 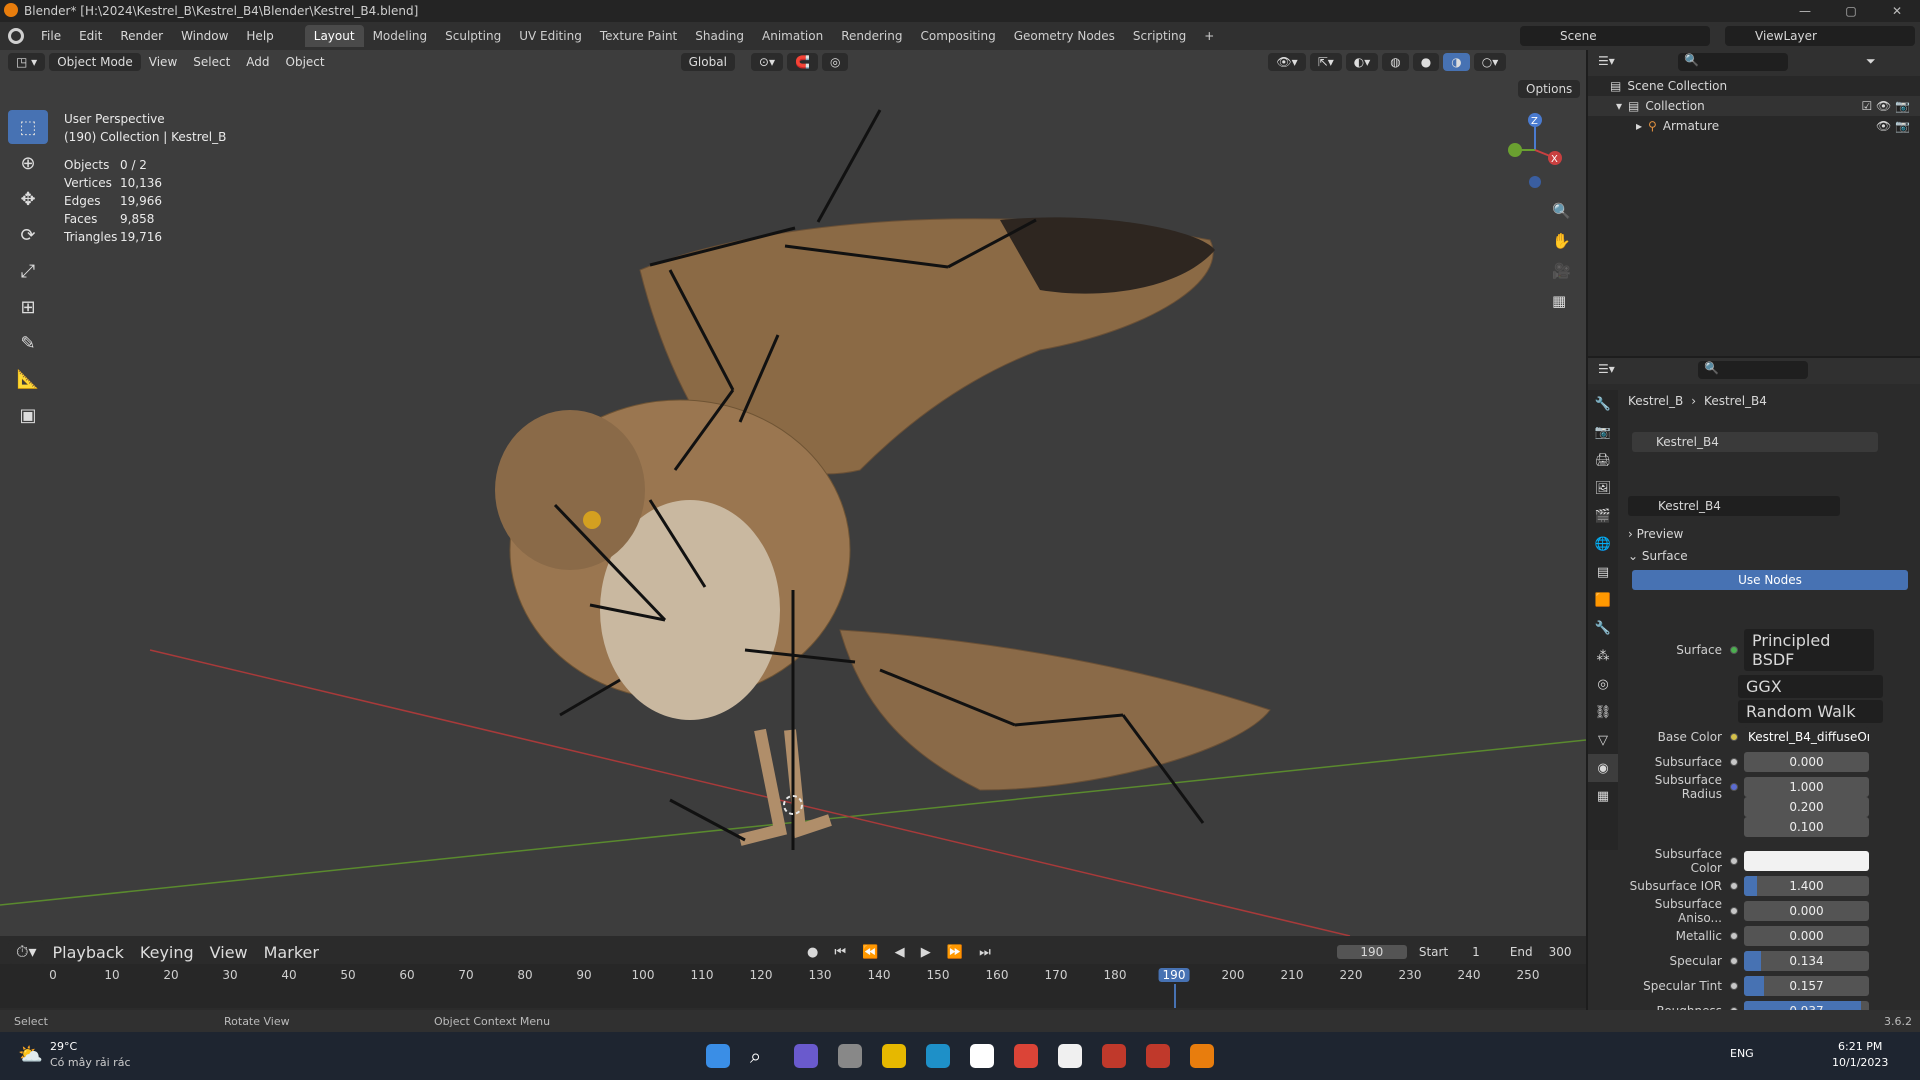 What do you see at coordinates (1603, 712) in the screenshot?
I see `constraints-tab-icon: ⛓` at bounding box center [1603, 712].